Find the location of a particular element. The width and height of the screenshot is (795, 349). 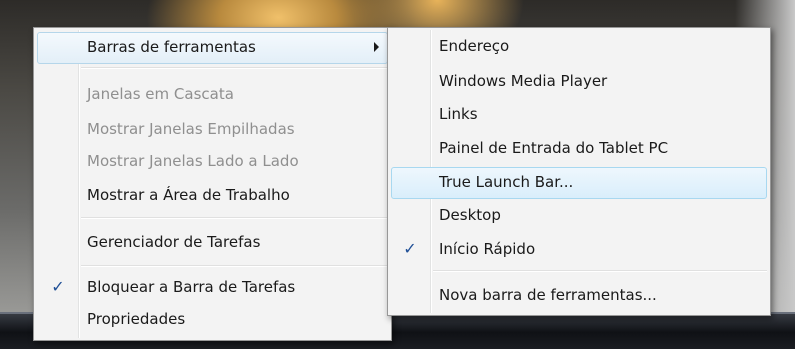

menu-item-properties: Propriedades is located at coordinates (212, 320).